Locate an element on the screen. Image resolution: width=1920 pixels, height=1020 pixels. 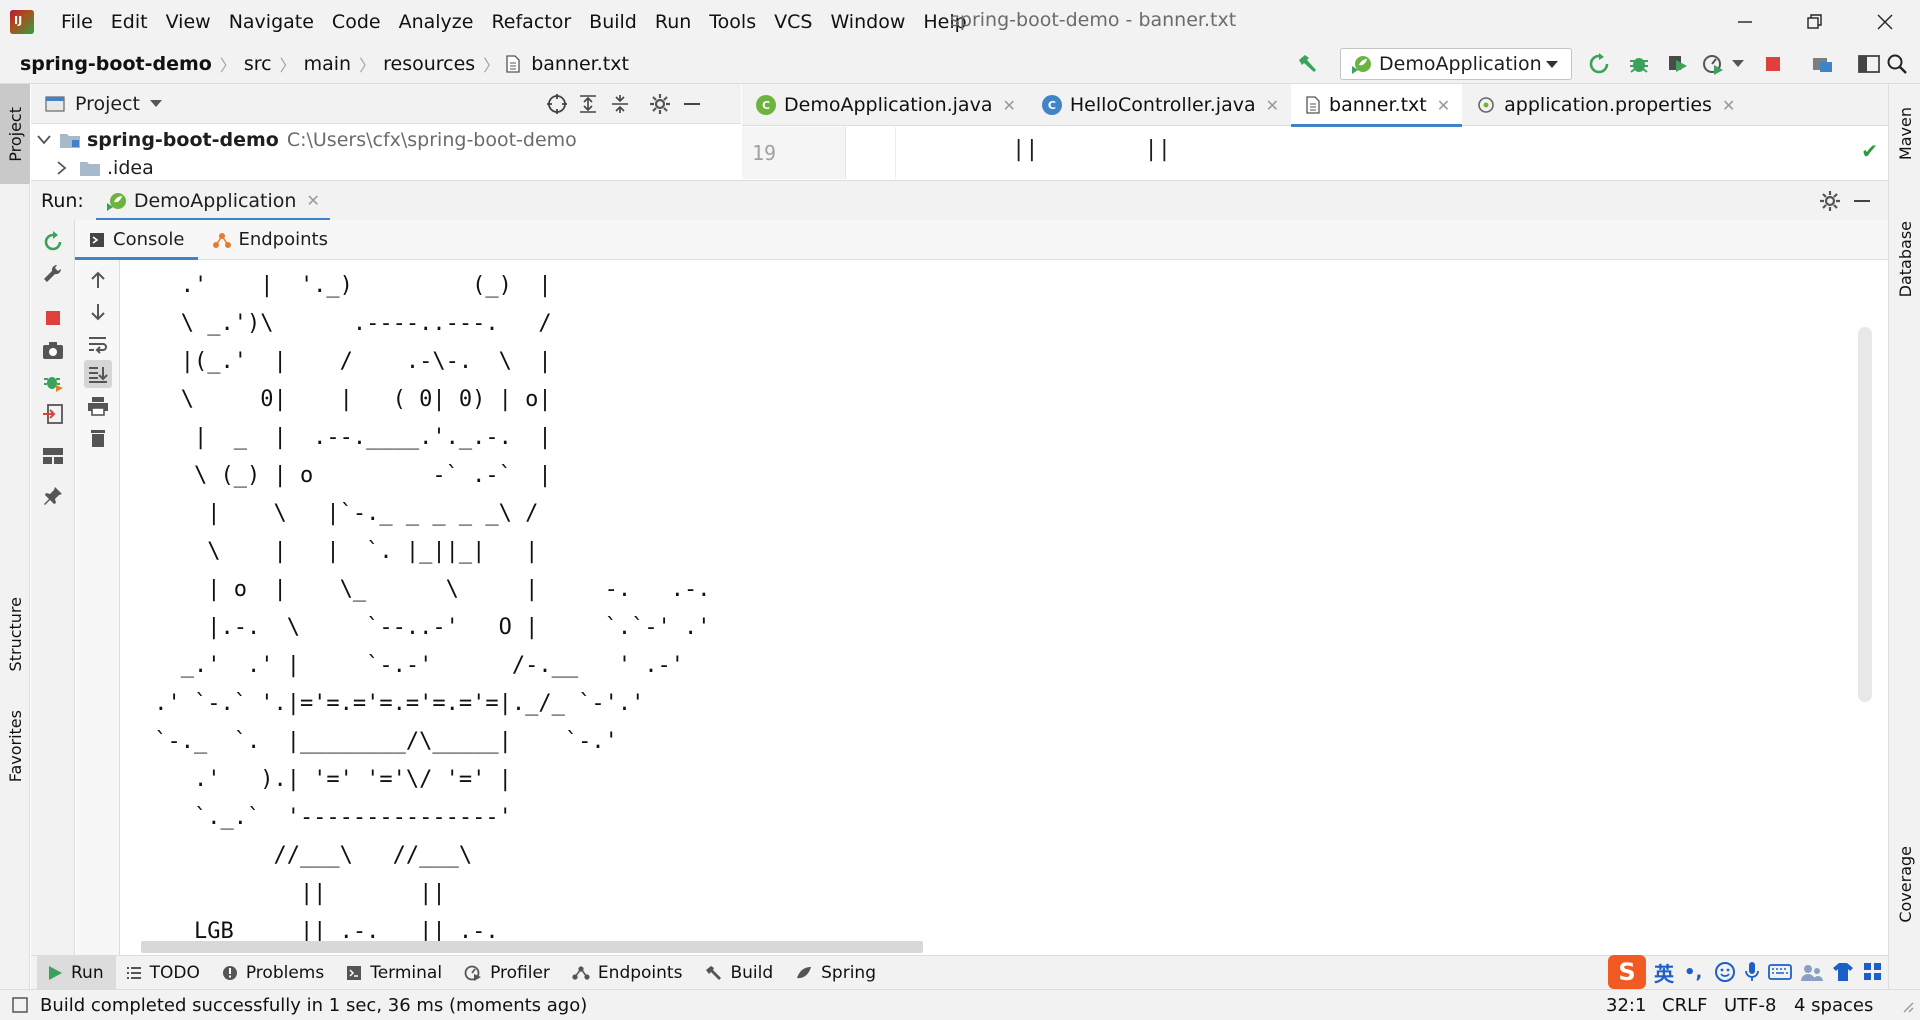
menu-build: Build is located at coordinates (613, 22).